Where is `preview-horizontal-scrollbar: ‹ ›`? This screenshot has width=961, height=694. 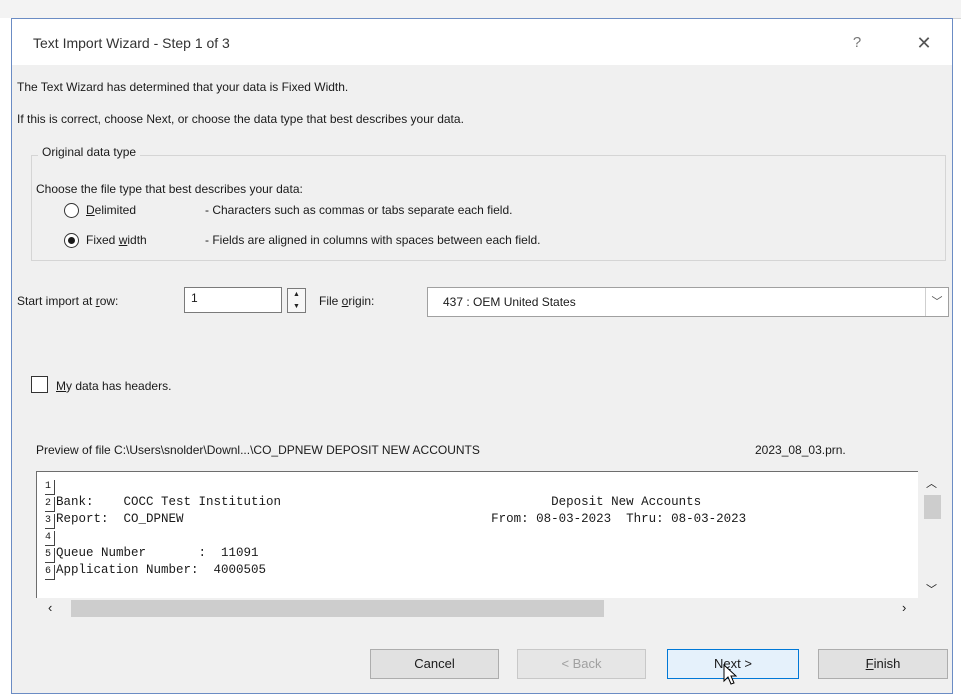 preview-horizontal-scrollbar: ‹ › is located at coordinates (477, 607).